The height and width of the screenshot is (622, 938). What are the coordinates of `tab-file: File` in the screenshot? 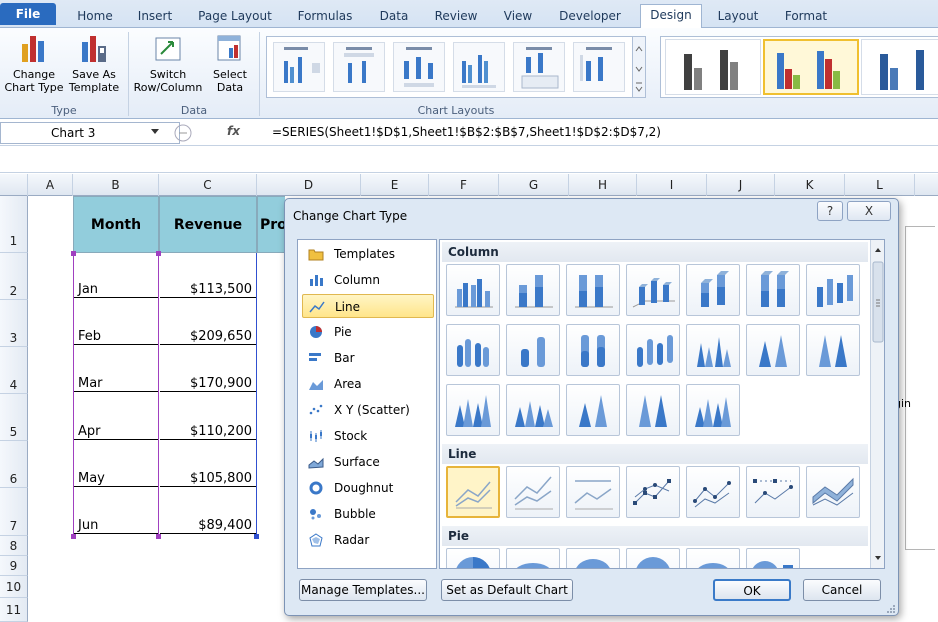 It's located at (28, 14).